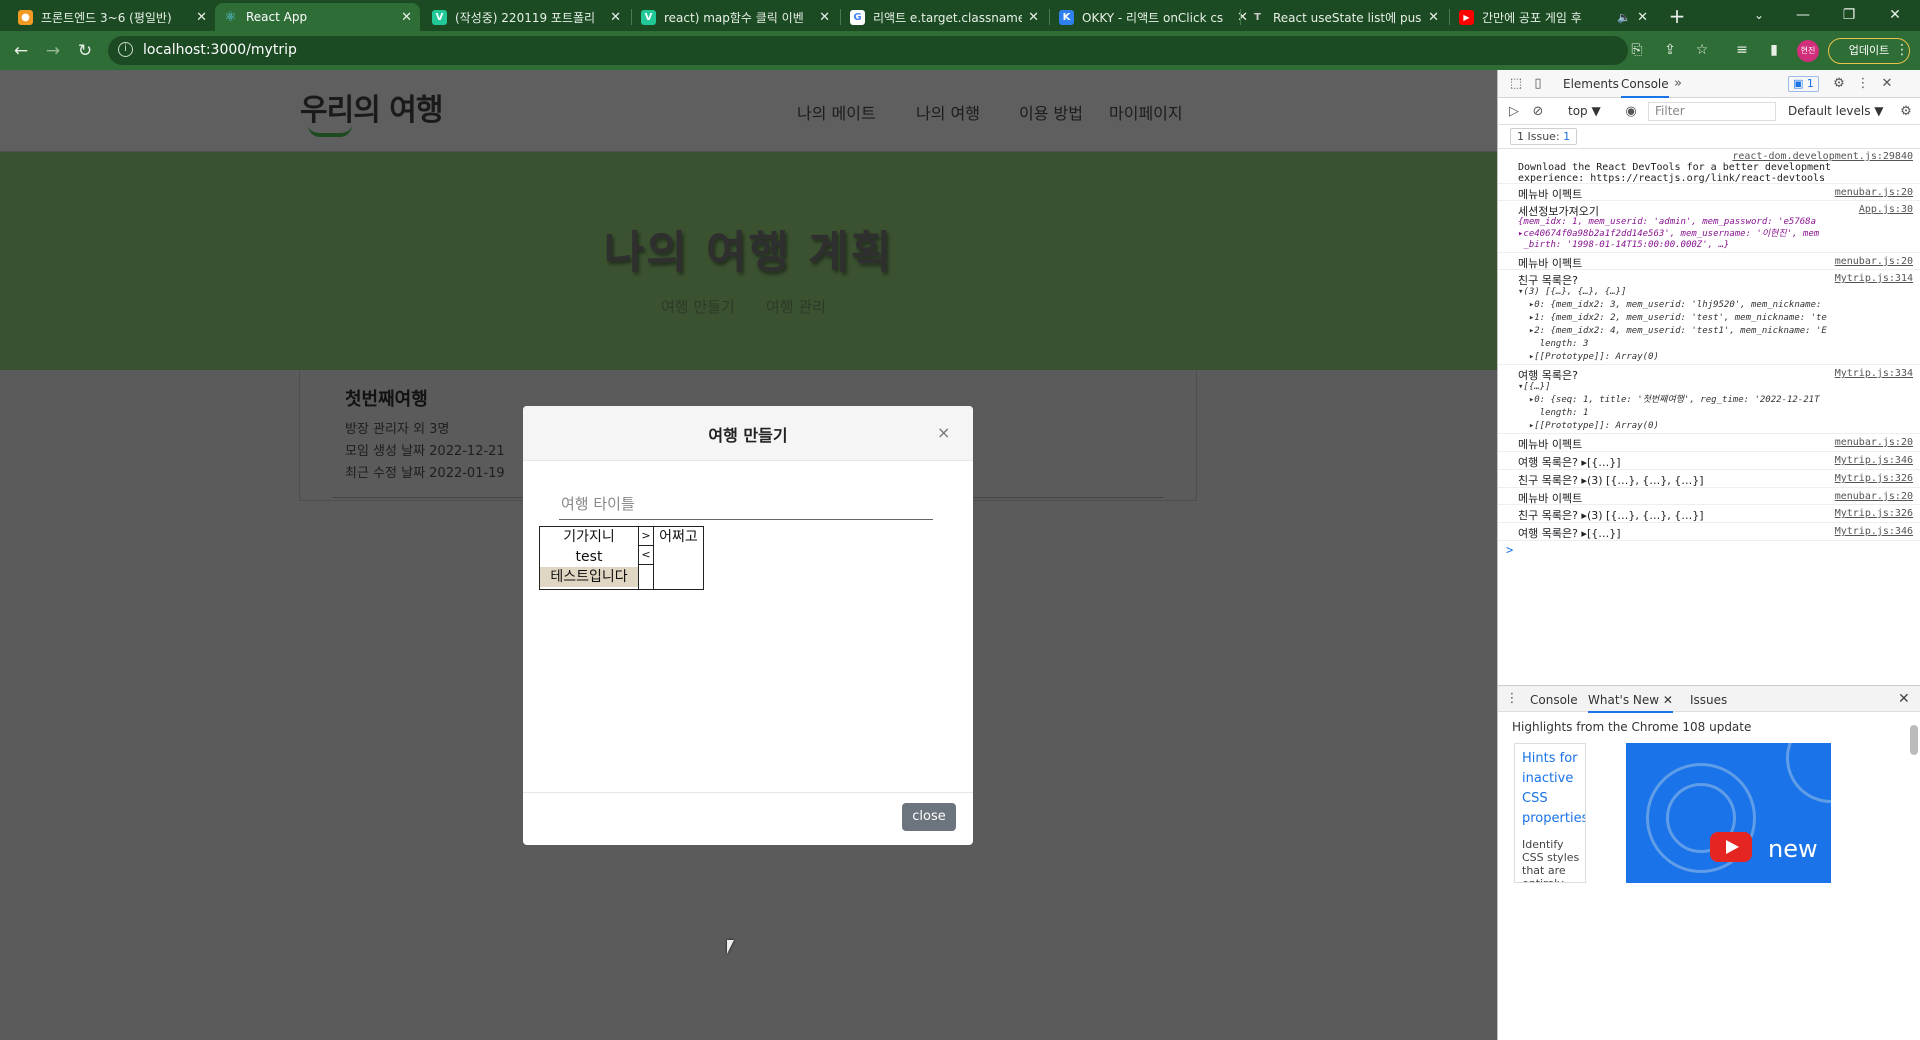 The width and height of the screenshot is (1920, 1040). Describe the element at coordinates (646, 555) in the screenshot. I see `move-left-button: <` at that location.